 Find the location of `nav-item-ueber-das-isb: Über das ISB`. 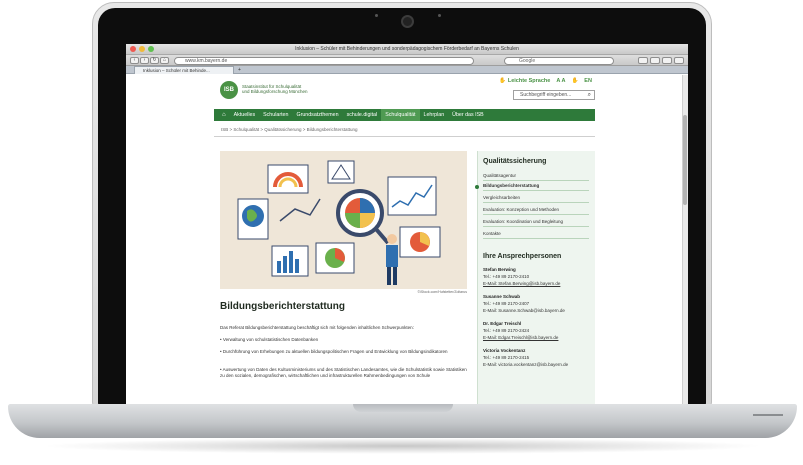

nav-item-ueber-das-isb: Über das ISB is located at coordinates (468, 115).